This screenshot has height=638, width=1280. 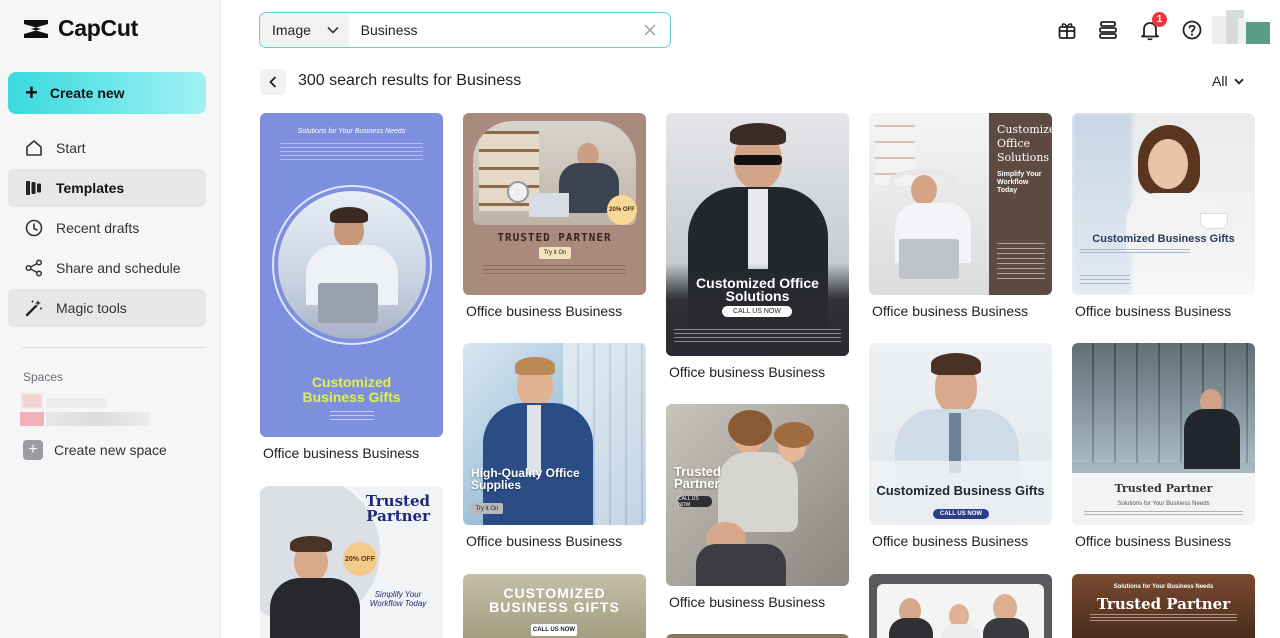 What do you see at coordinates (36, 28) in the screenshot?
I see `capcut-logo-icon` at bounding box center [36, 28].